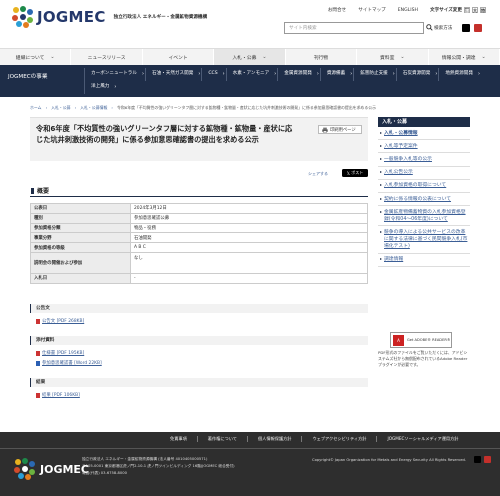 This screenshot has height=496, width=500. Describe the element at coordinates (178, 439) in the screenshot. I see `footer-link-disclaimer: 免責事項` at that location.